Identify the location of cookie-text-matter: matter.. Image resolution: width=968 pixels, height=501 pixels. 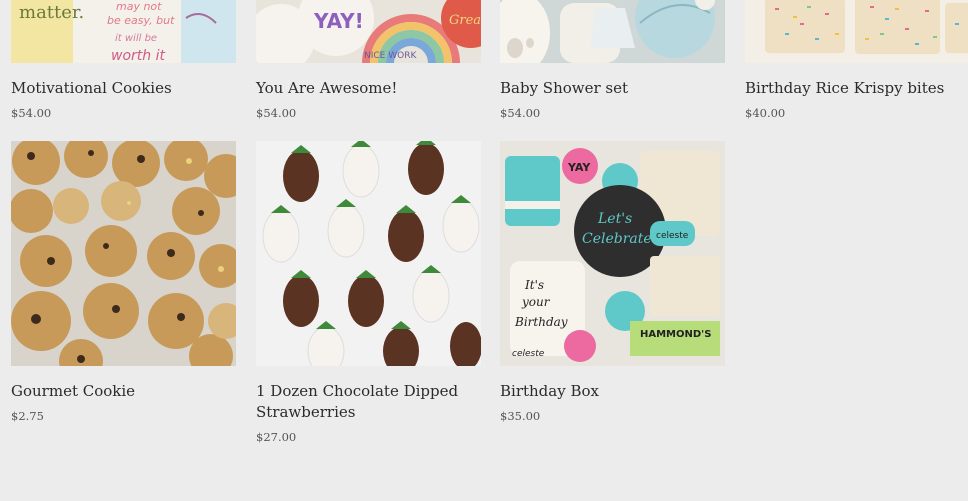
(51, 12).